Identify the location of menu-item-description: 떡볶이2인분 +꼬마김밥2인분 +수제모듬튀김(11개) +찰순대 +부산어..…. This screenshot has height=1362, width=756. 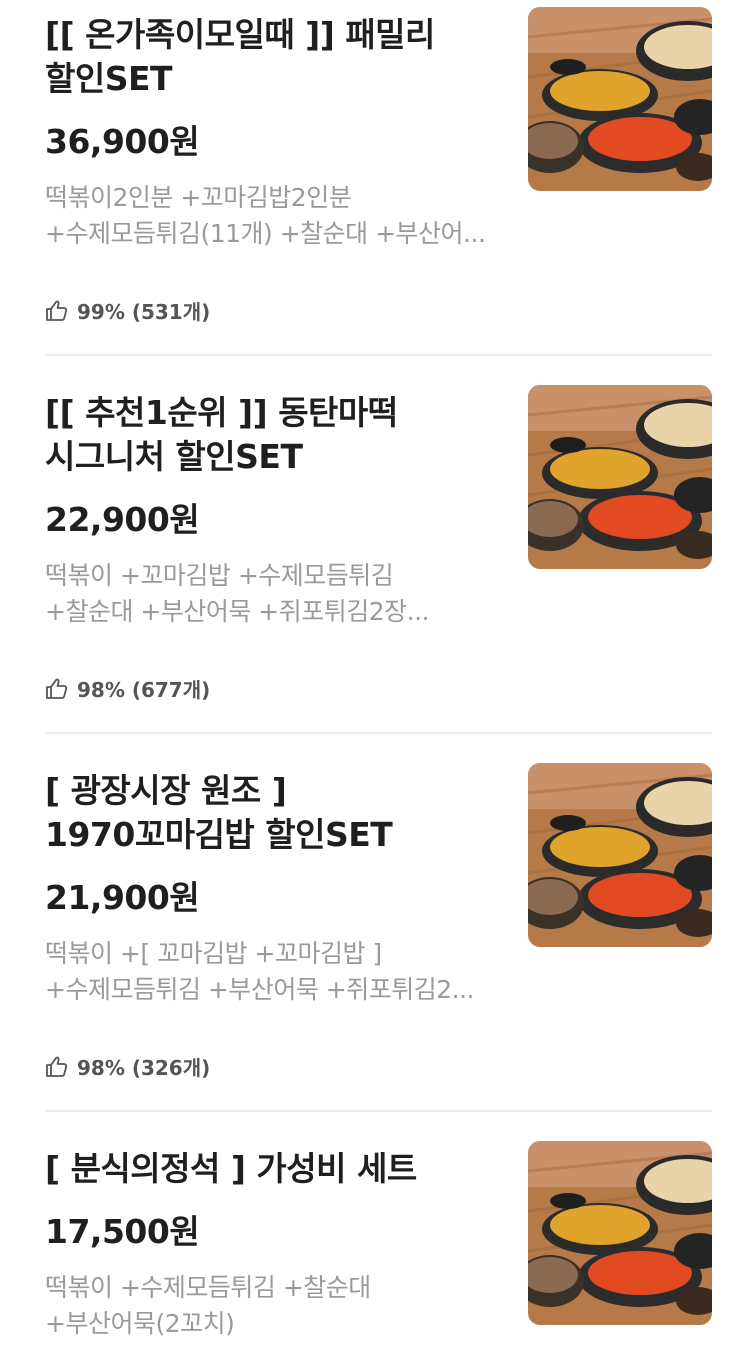
(275, 216).